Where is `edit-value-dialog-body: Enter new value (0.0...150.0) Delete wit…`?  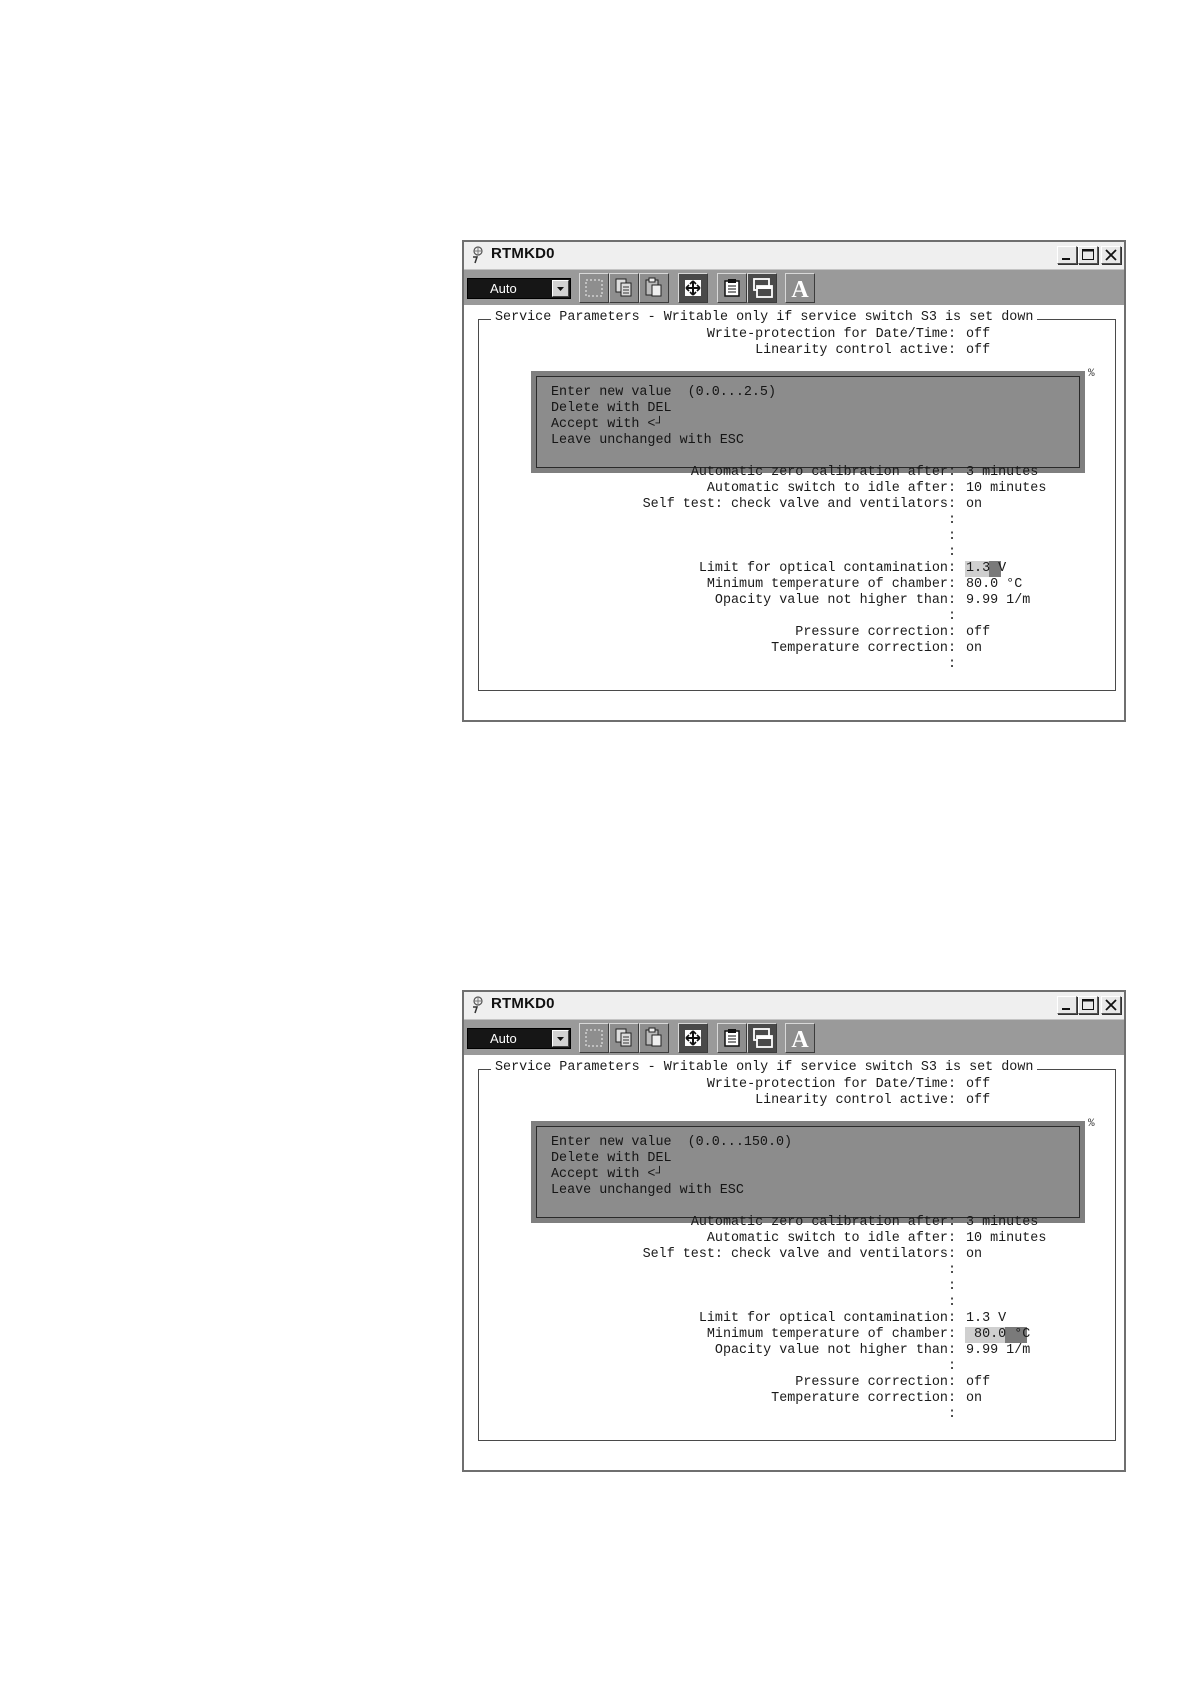
edit-value-dialog-body: Enter new value (0.0...150.0) Delete wit… is located at coordinates (808, 1172).